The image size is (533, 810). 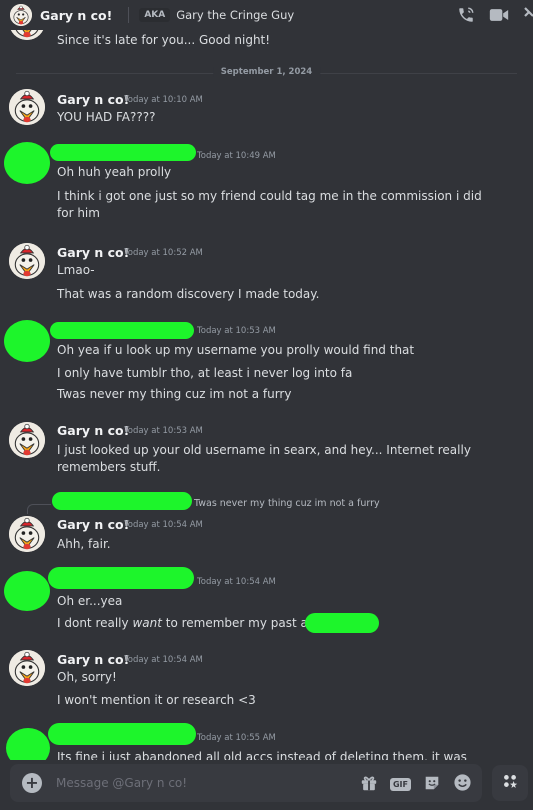 What do you see at coordinates (236, 738) in the screenshot?
I see `message-timestamp: Today at 10:55 AM` at bounding box center [236, 738].